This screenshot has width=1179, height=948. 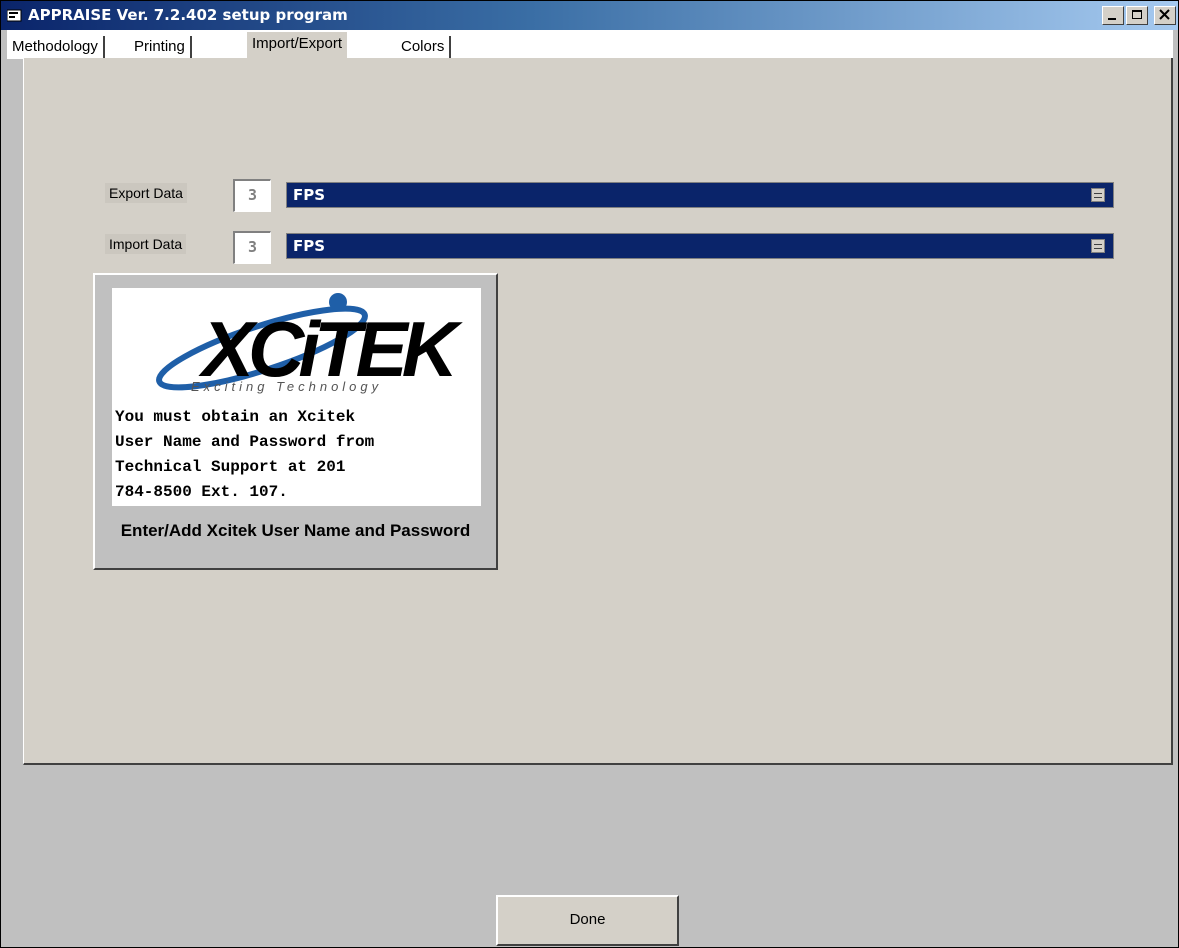 I want to click on minimize-icon, so click(x=1112, y=19).